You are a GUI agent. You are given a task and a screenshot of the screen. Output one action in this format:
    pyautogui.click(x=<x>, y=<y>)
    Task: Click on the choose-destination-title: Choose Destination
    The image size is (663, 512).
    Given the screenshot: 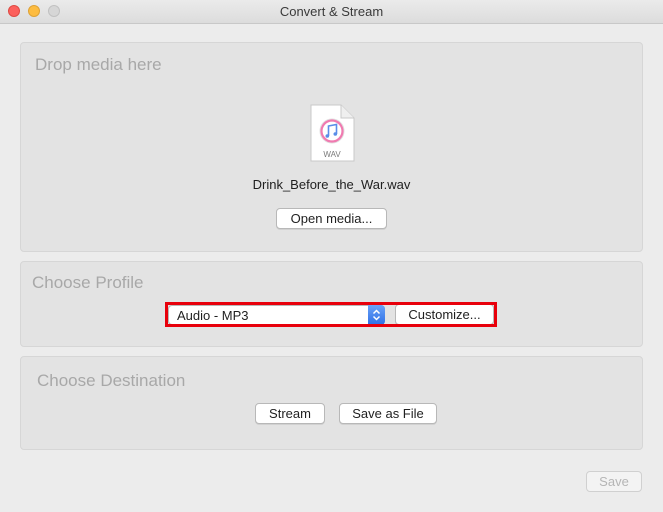 What is the action you would take?
    pyautogui.click(x=111, y=380)
    